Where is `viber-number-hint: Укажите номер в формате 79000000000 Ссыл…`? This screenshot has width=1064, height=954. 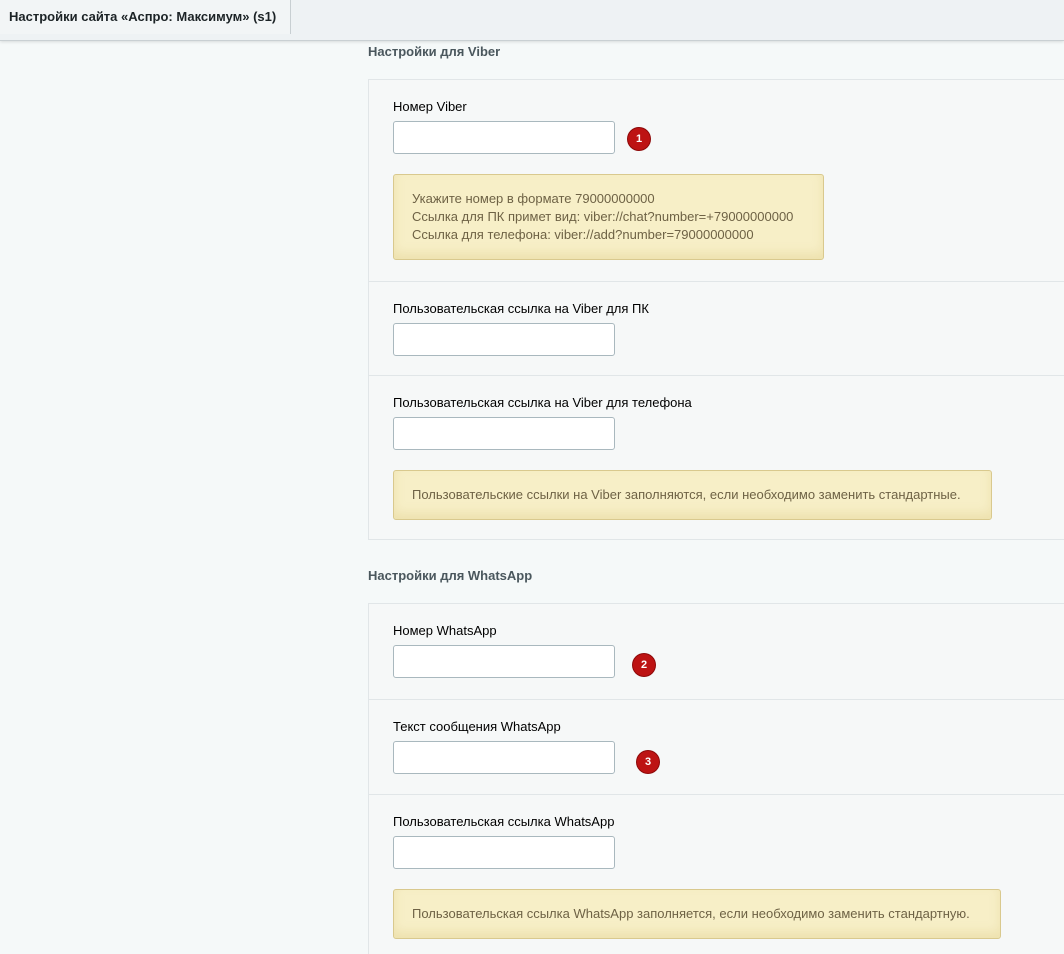
viber-number-hint: Укажите номер в формате 79000000000 Ссыл… is located at coordinates (608, 217).